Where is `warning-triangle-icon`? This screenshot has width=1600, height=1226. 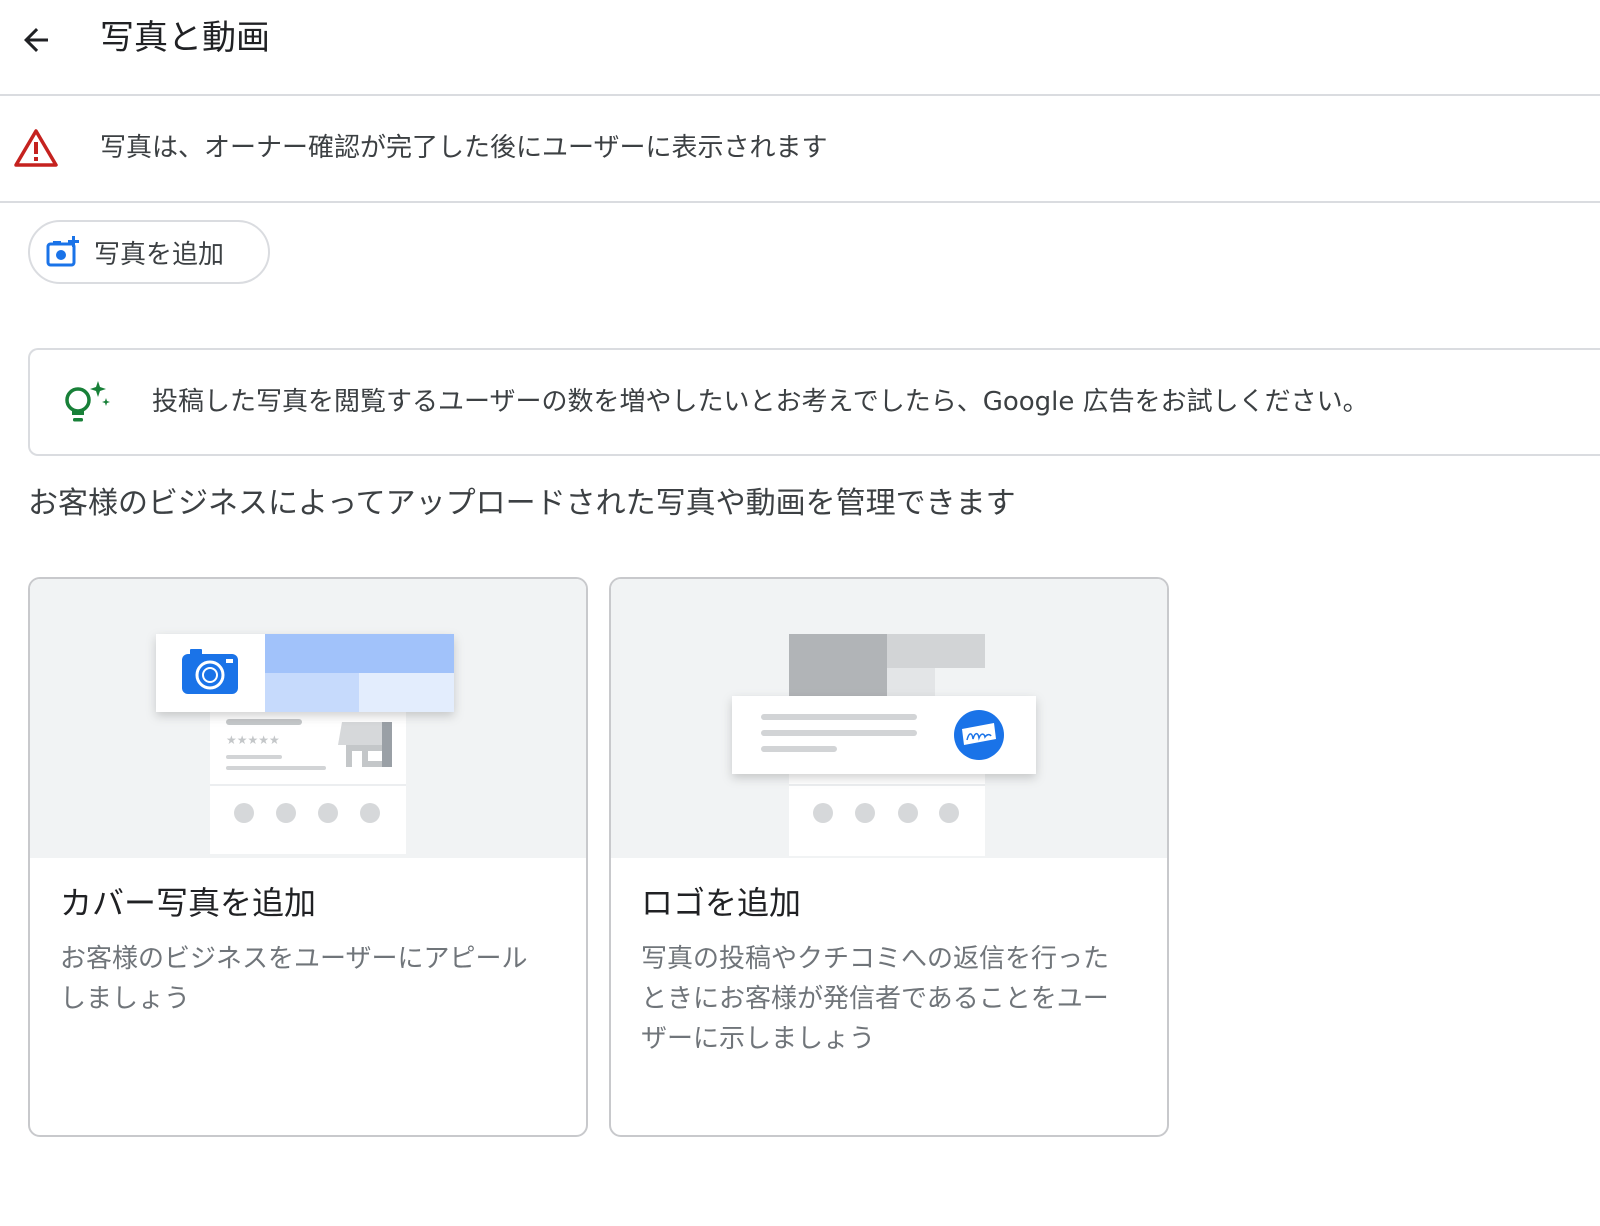 warning-triangle-icon is located at coordinates (36, 148).